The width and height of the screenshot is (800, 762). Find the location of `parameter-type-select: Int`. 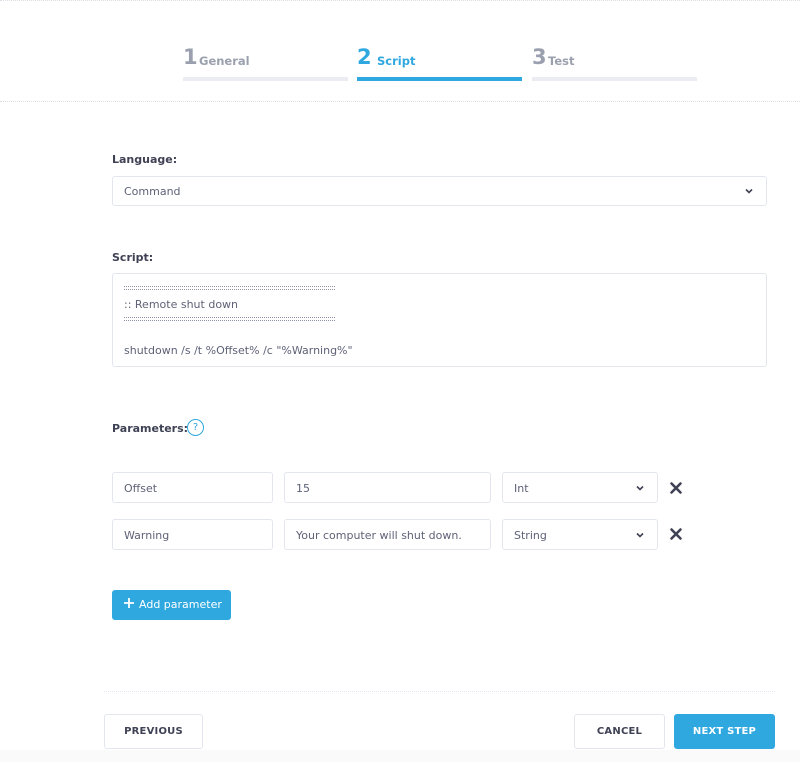

parameter-type-select: Int is located at coordinates (580, 487).